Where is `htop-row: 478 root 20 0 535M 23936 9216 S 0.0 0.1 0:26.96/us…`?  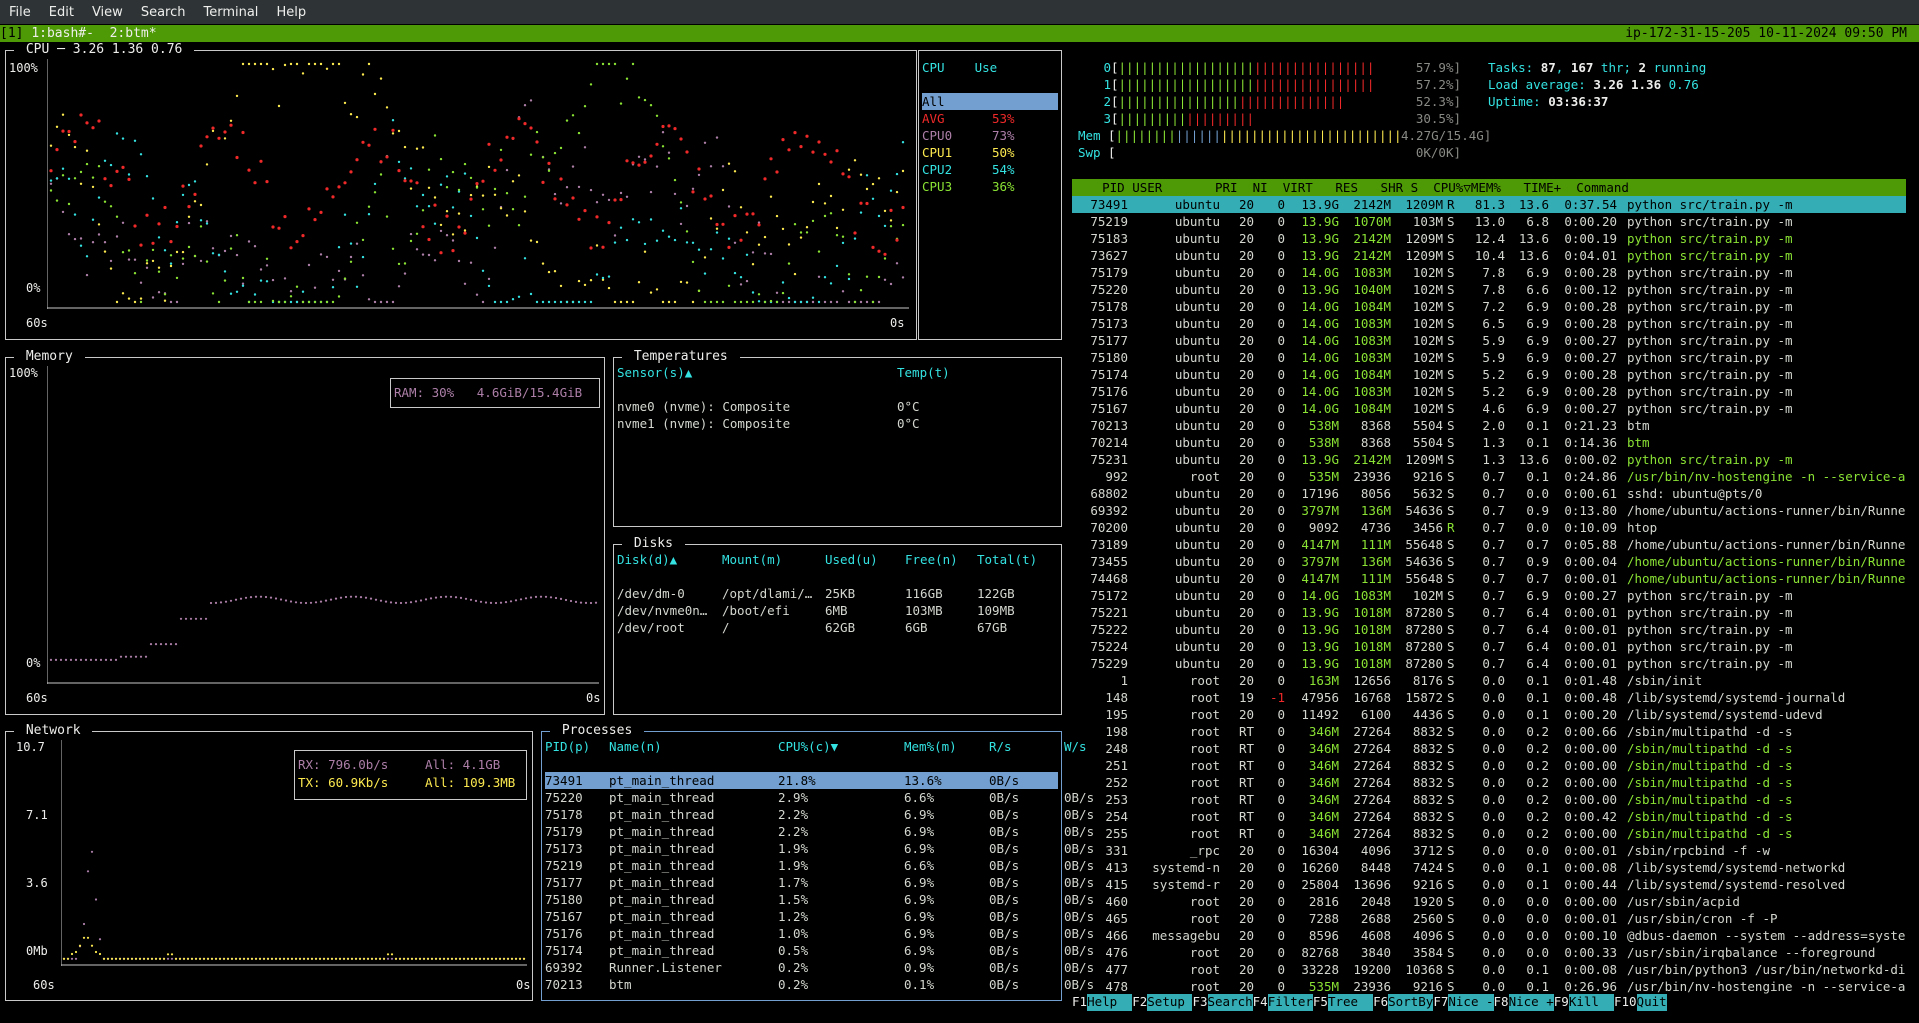 htop-row: 478 root 20 0 535M 23936 9216 S 0.0 0.1 0:26.96/us… is located at coordinates (1489, 986).